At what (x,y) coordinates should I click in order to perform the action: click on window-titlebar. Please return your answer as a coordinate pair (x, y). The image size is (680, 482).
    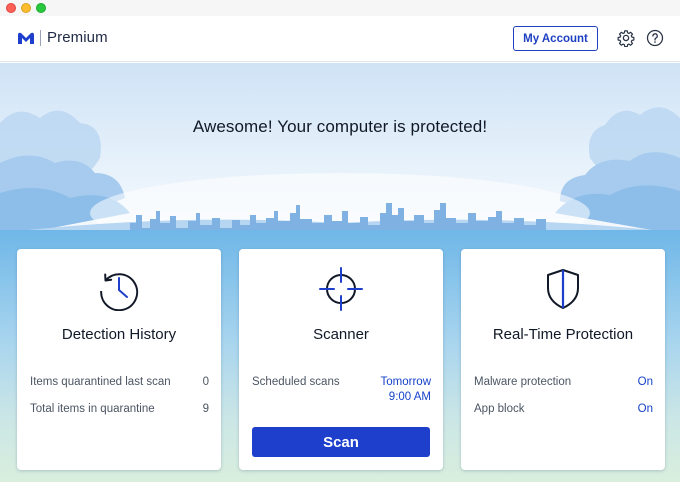
    Looking at the image, I should click on (340, 8).